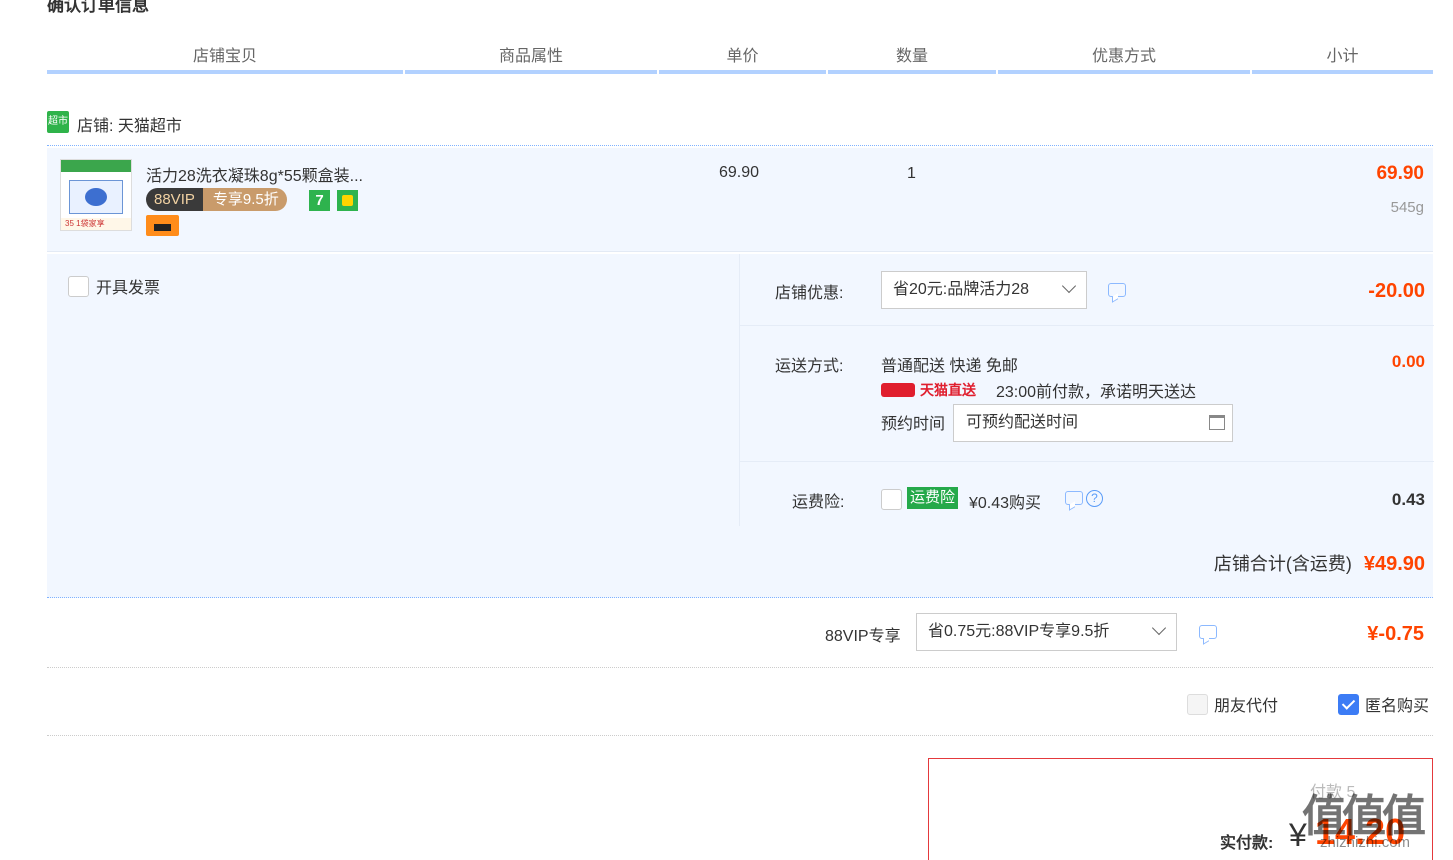 The height and width of the screenshot is (860, 1453). What do you see at coordinates (1348, 704) in the screenshot?
I see `anonymous-purchase-checkbox` at bounding box center [1348, 704].